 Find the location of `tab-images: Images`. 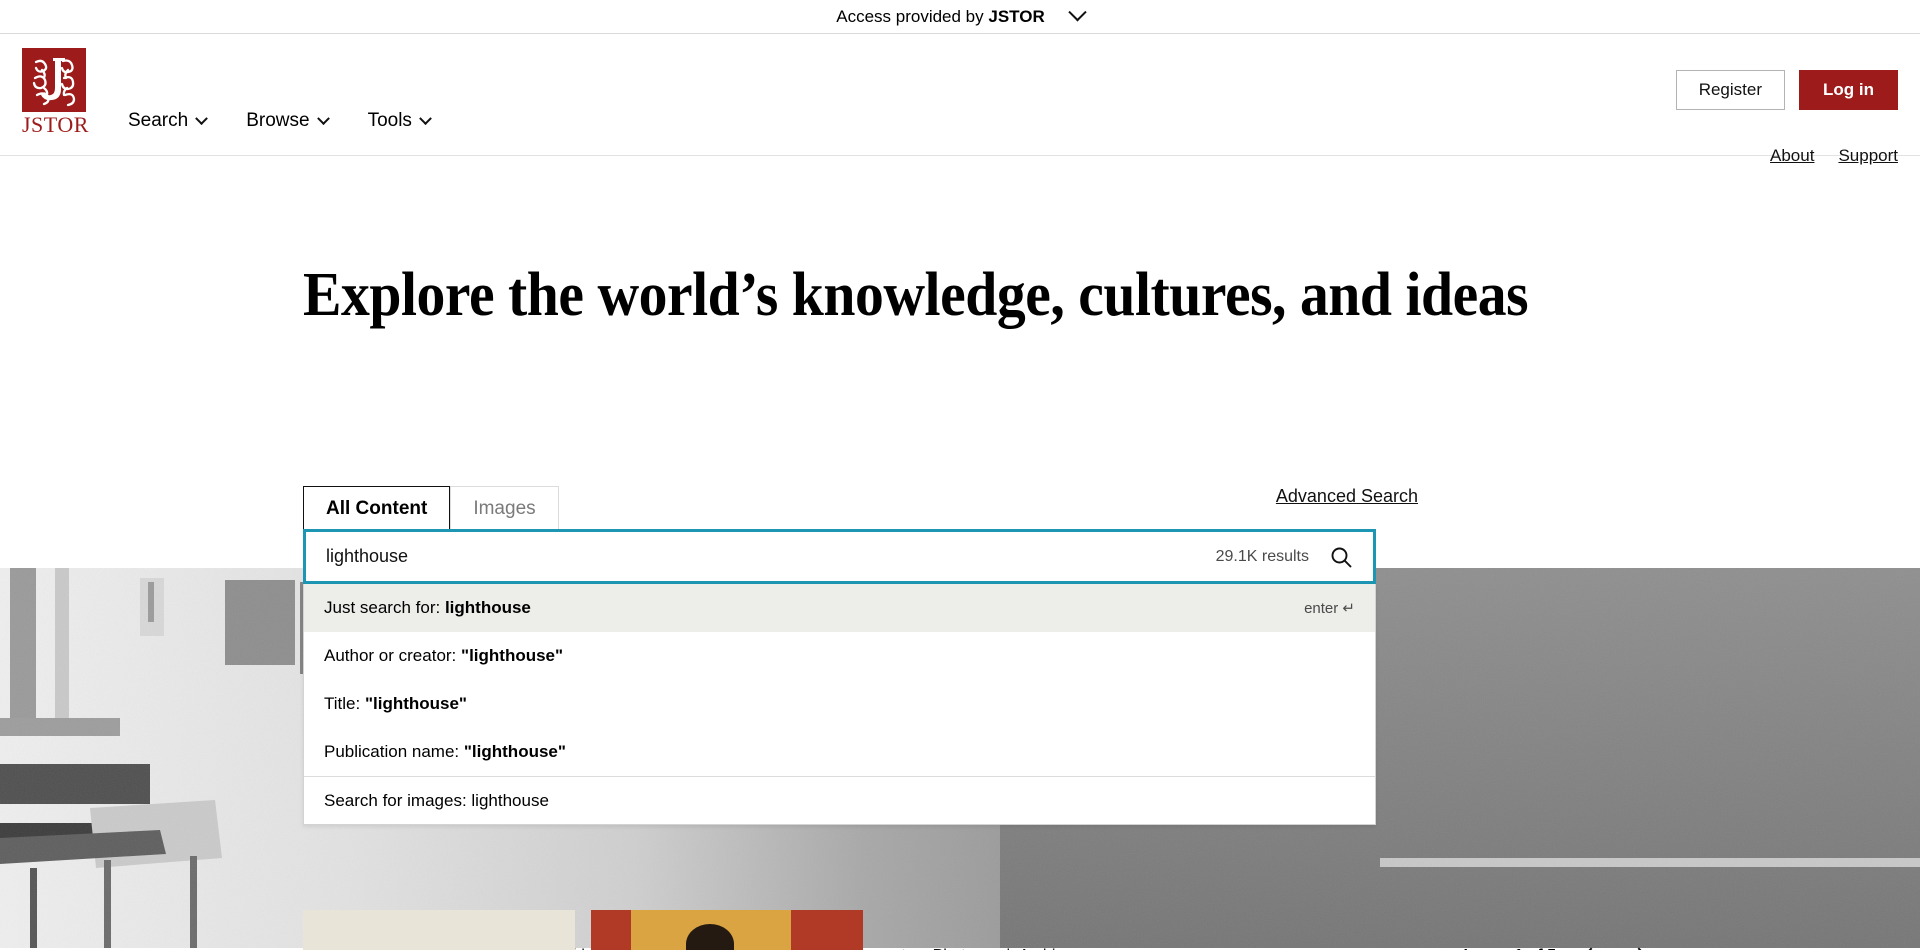

tab-images: Images is located at coordinates (504, 508).